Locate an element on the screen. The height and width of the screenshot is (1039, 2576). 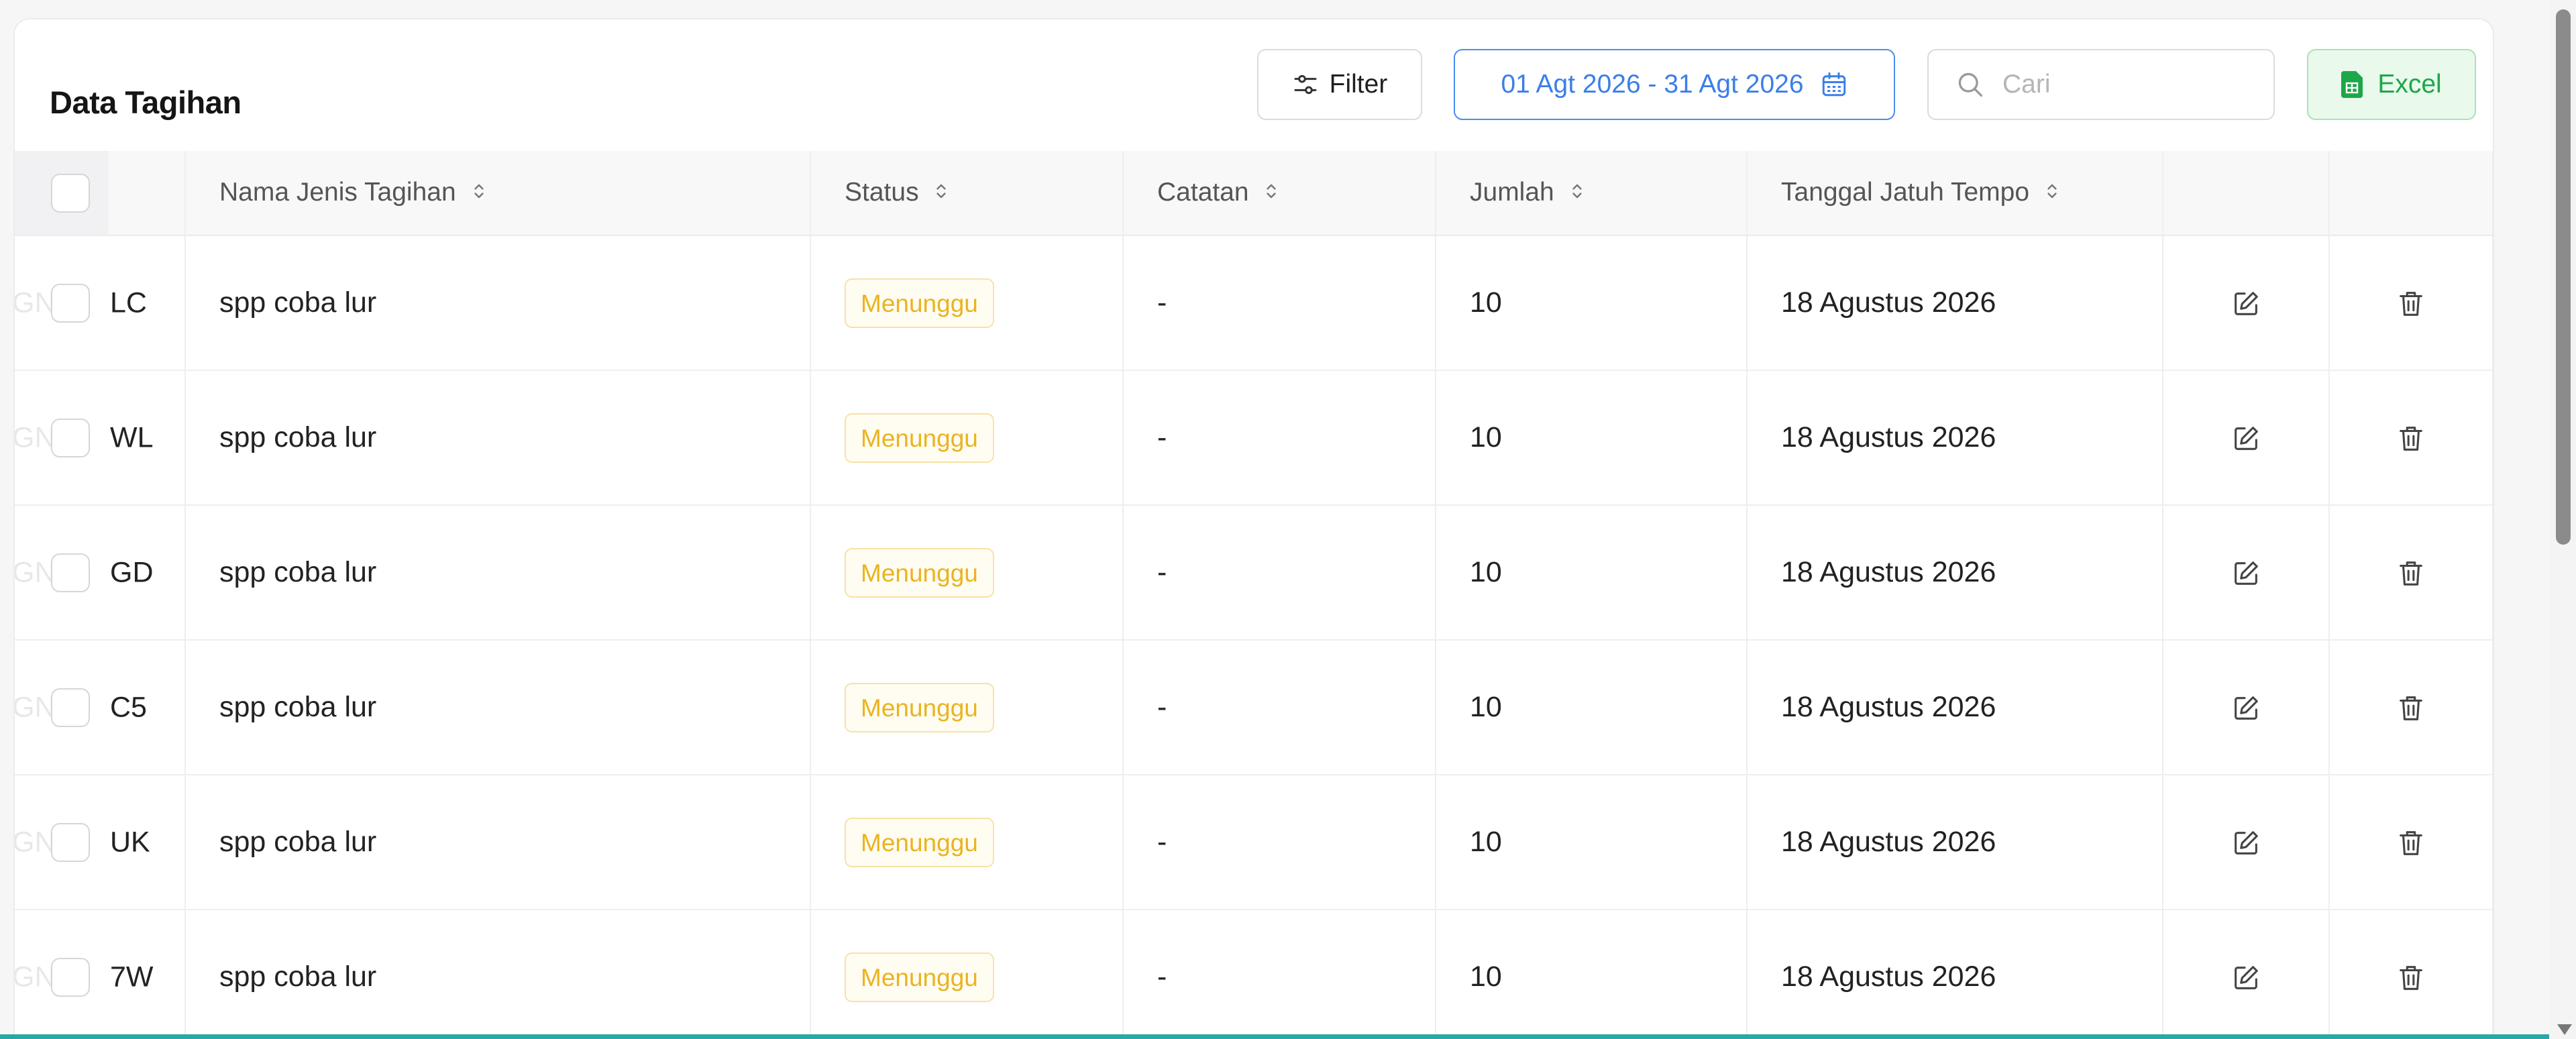
row-select-cell: GN UK is located at coordinates (99, 842).